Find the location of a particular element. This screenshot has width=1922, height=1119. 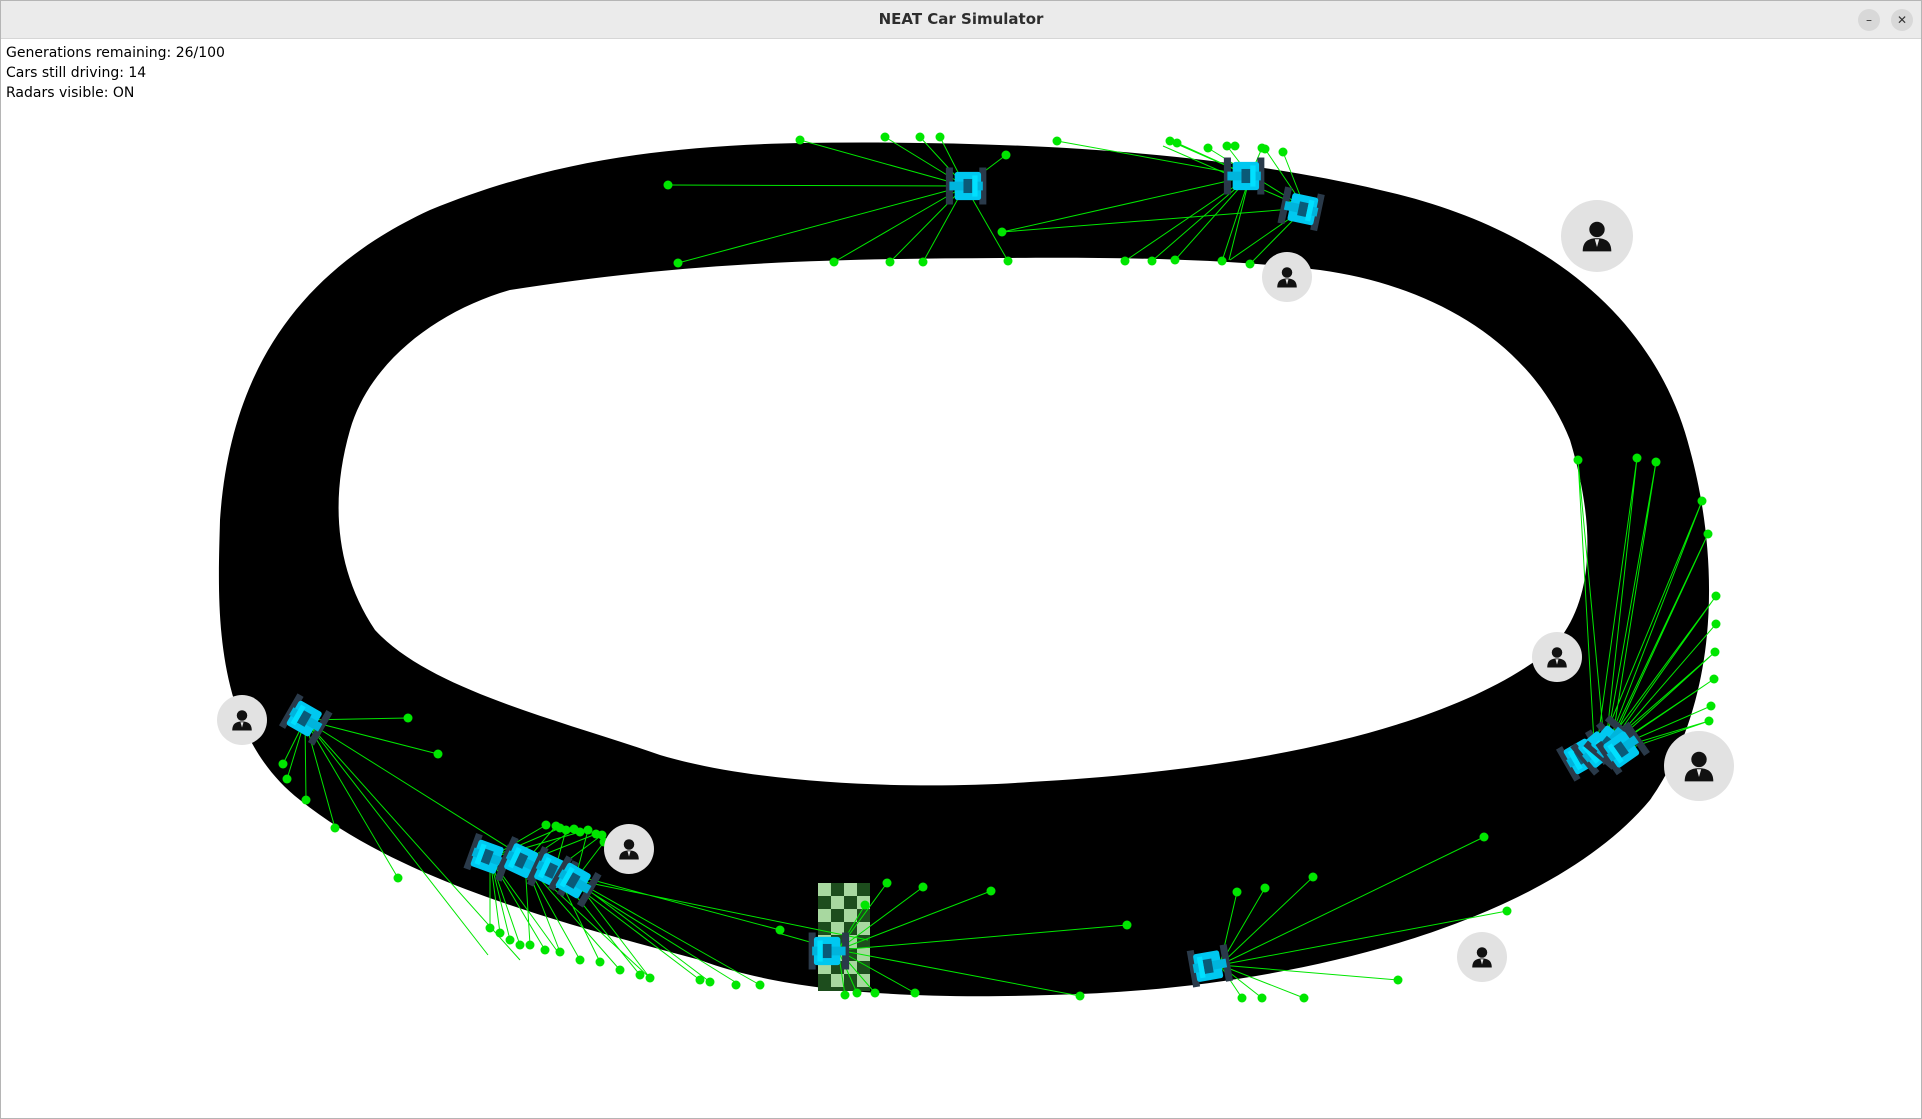

close-icon: ✕ is located at coordinates (1902, 20).